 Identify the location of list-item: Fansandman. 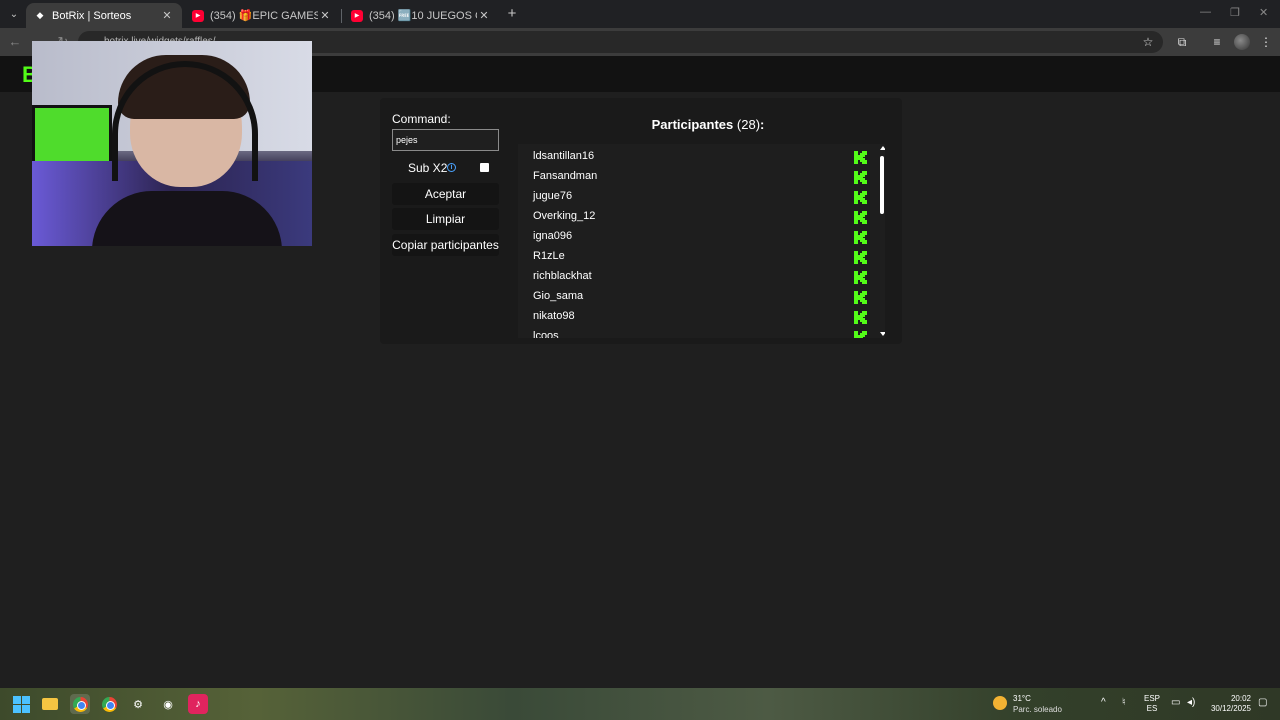
(693, 177).